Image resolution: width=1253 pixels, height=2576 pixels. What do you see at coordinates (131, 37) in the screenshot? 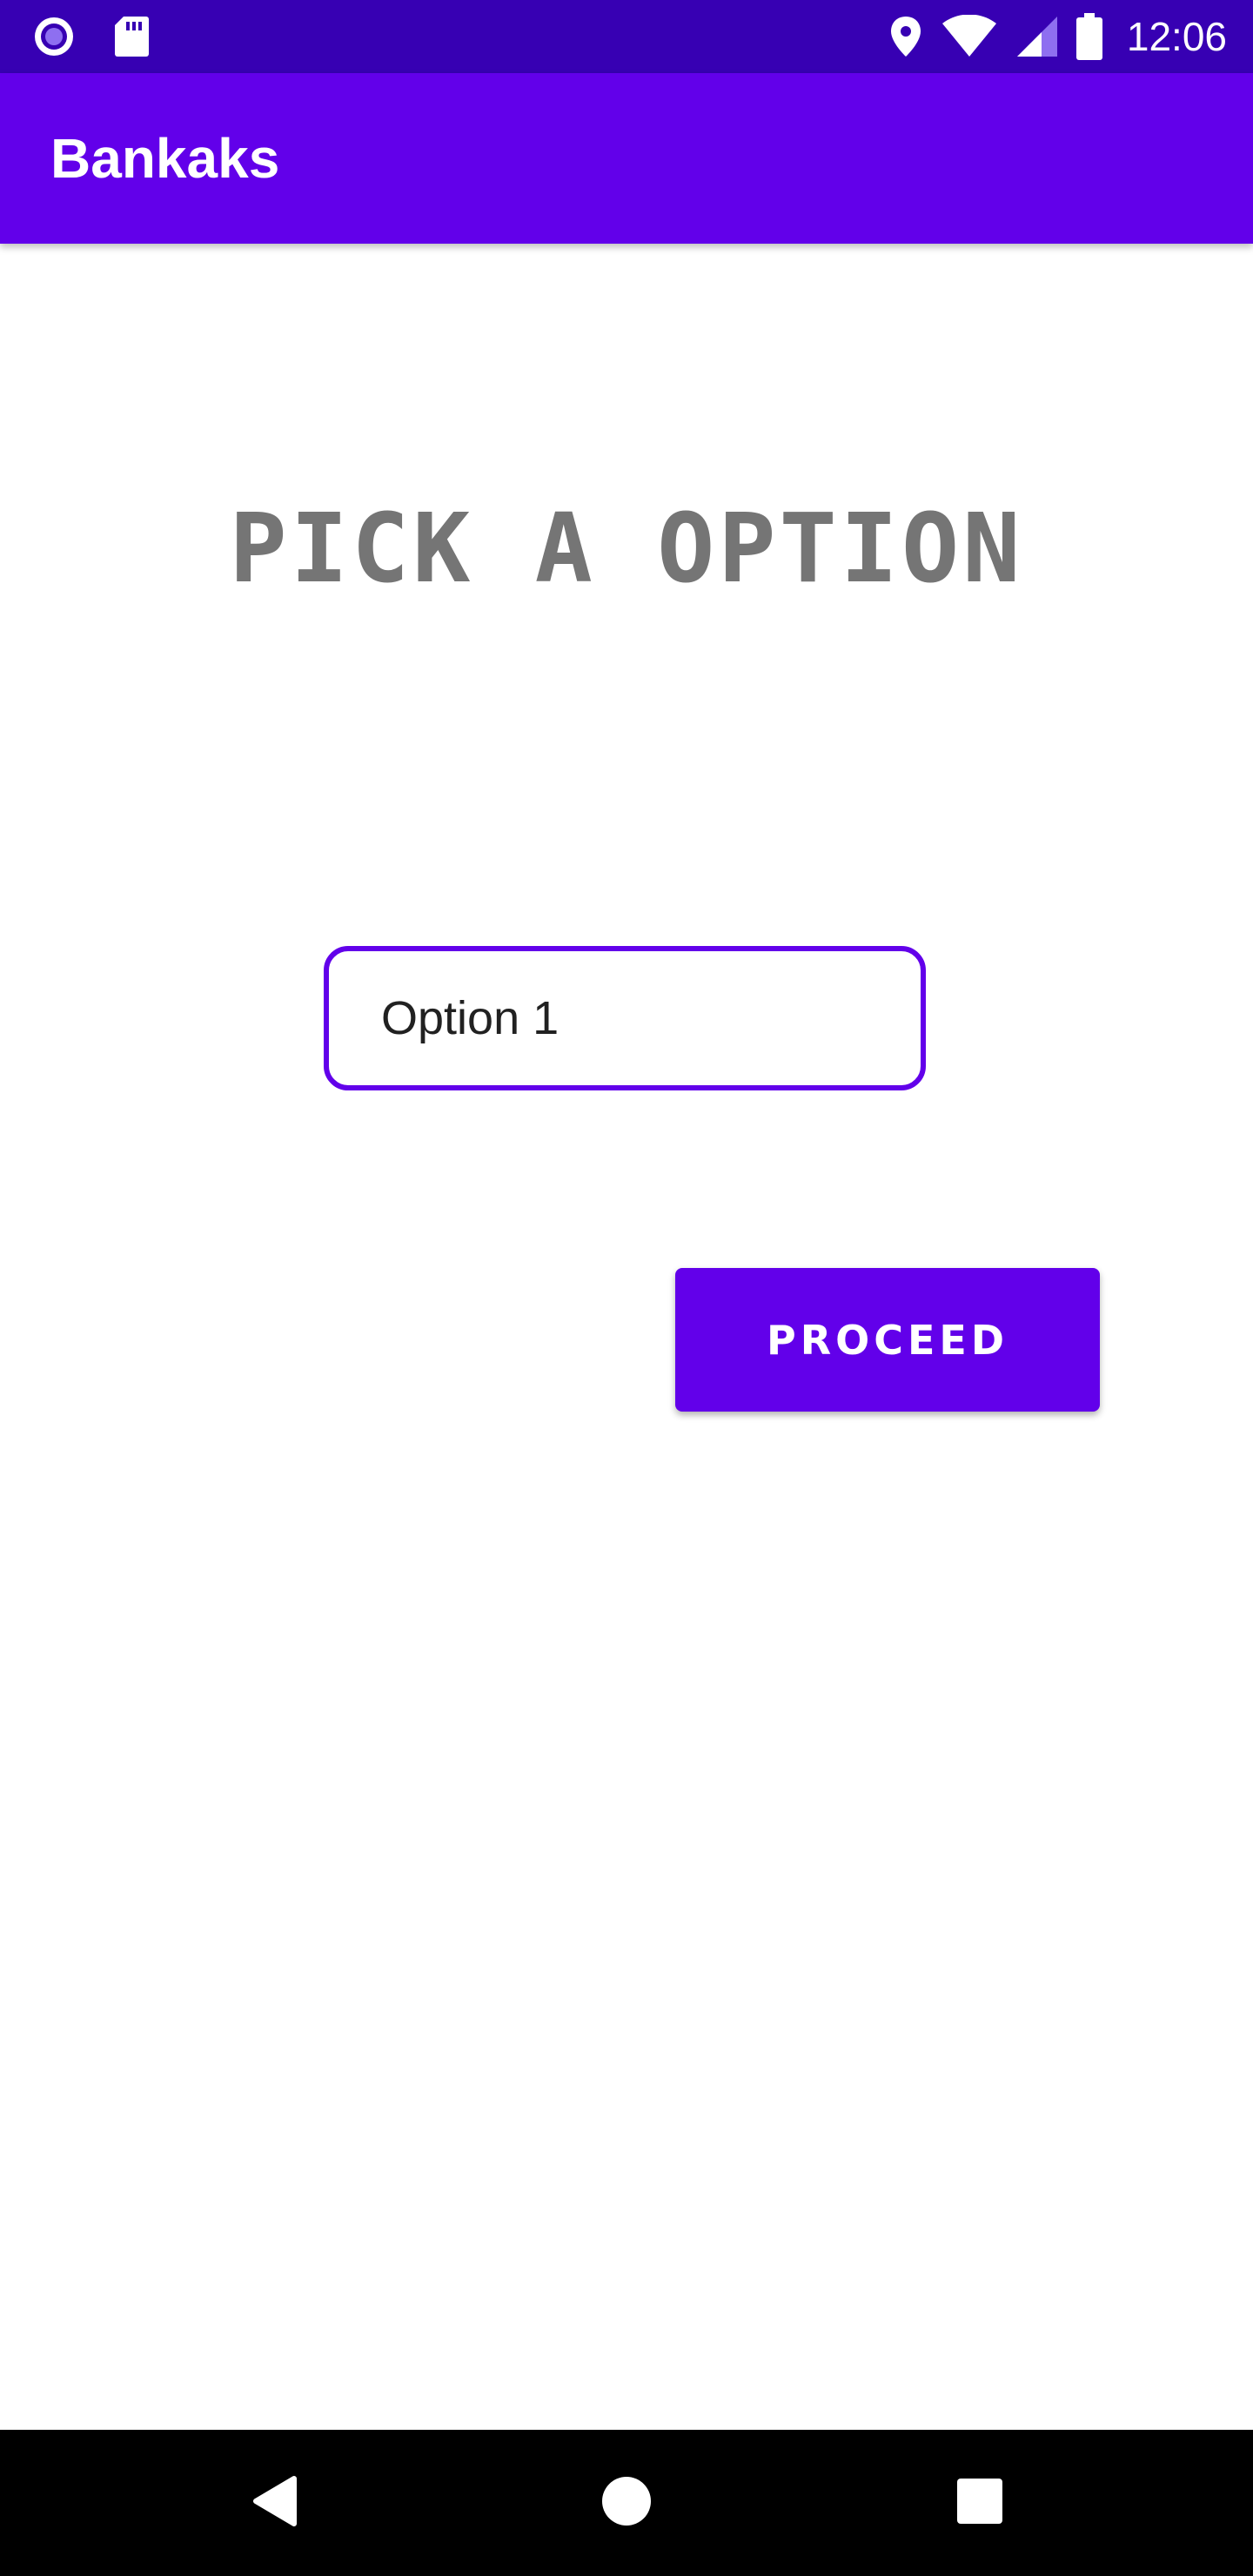
I see `sd-card-icon` at bounding box center [131, 37].